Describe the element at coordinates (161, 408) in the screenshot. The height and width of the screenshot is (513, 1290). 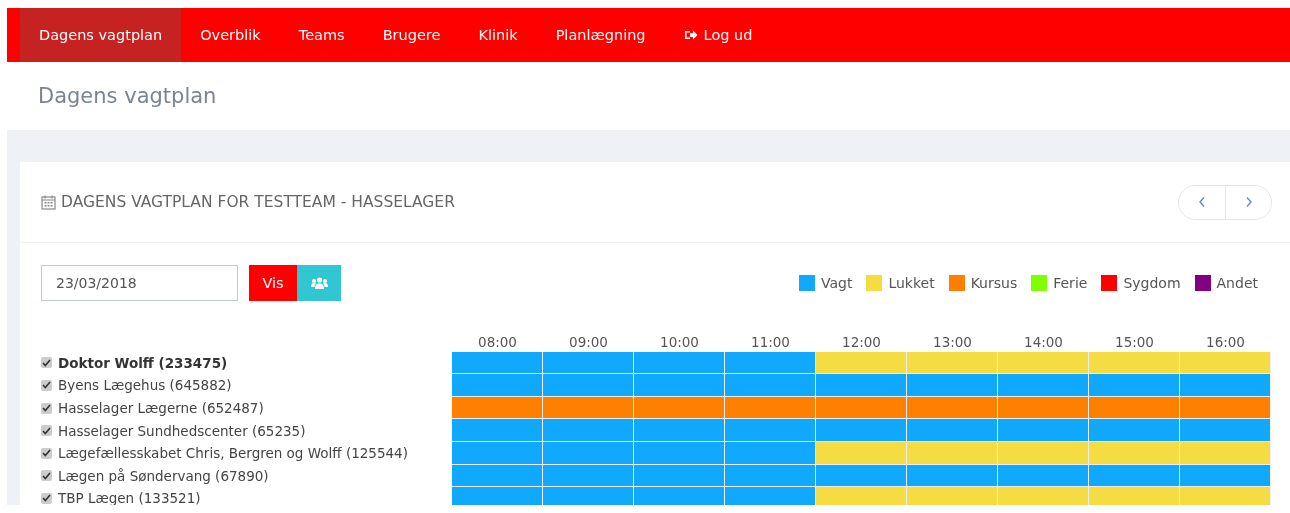
I see `clinic-name: Hasselager Lægerne (652487)` at that location.